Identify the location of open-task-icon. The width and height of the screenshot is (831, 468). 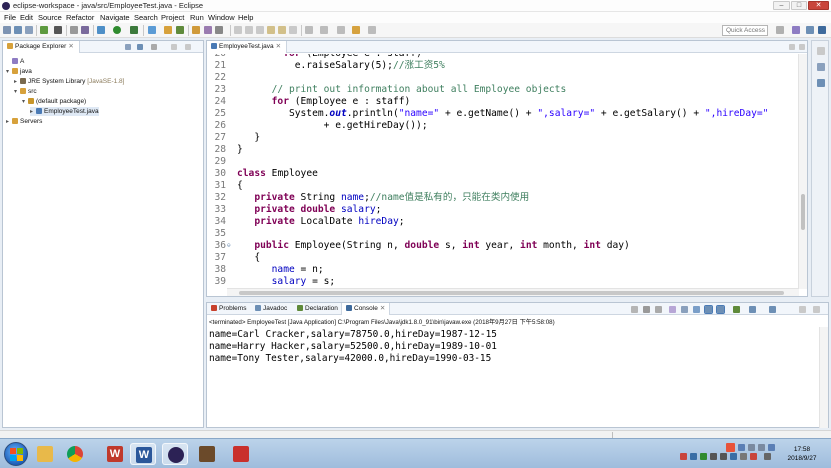
(208, 30).